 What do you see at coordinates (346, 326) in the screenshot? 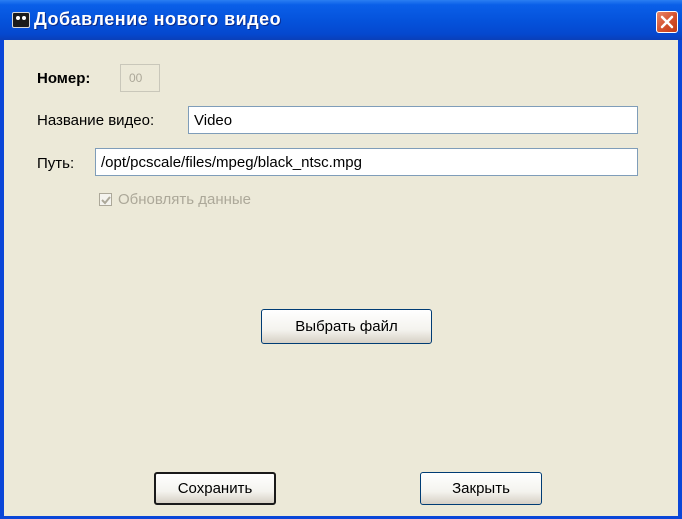
I see `choose-file-button: Выбрать файл` at bounding box center [346, 326].